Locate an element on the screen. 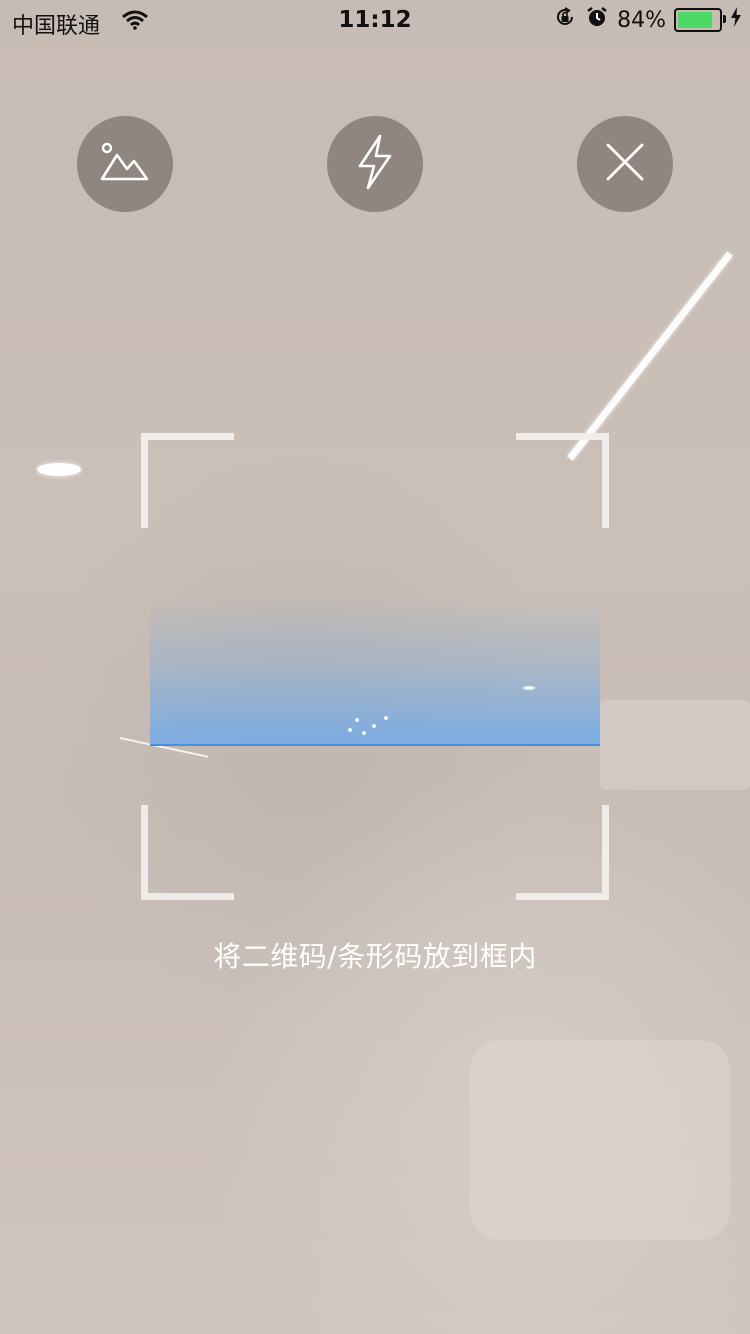  lightning-bolt-icon is located at coordinates (375, 164).